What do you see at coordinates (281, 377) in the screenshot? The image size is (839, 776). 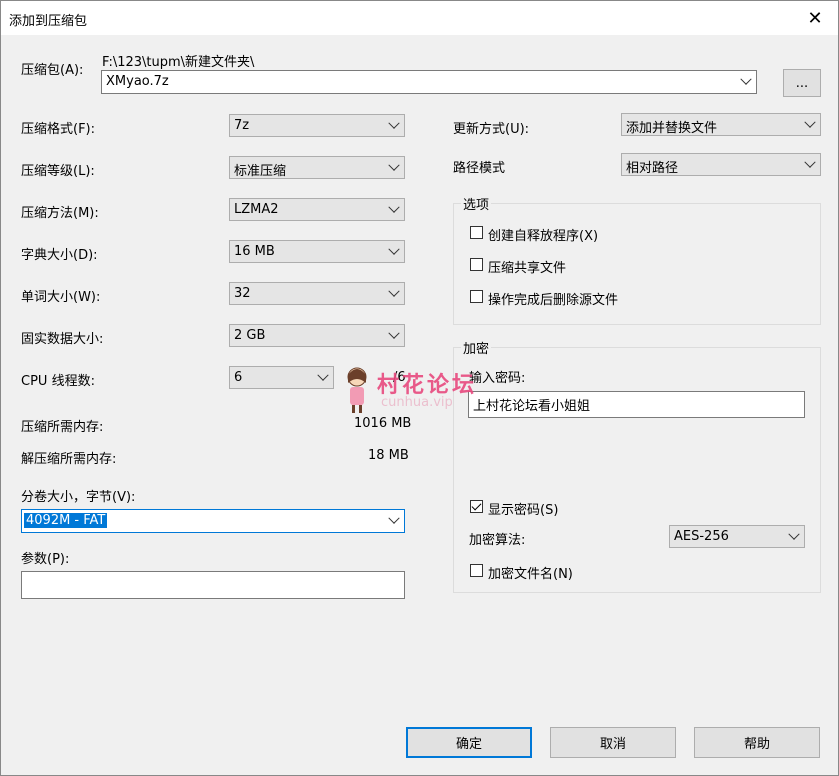 I see `cpu-combo: 6` at bounding box center [281, 377].